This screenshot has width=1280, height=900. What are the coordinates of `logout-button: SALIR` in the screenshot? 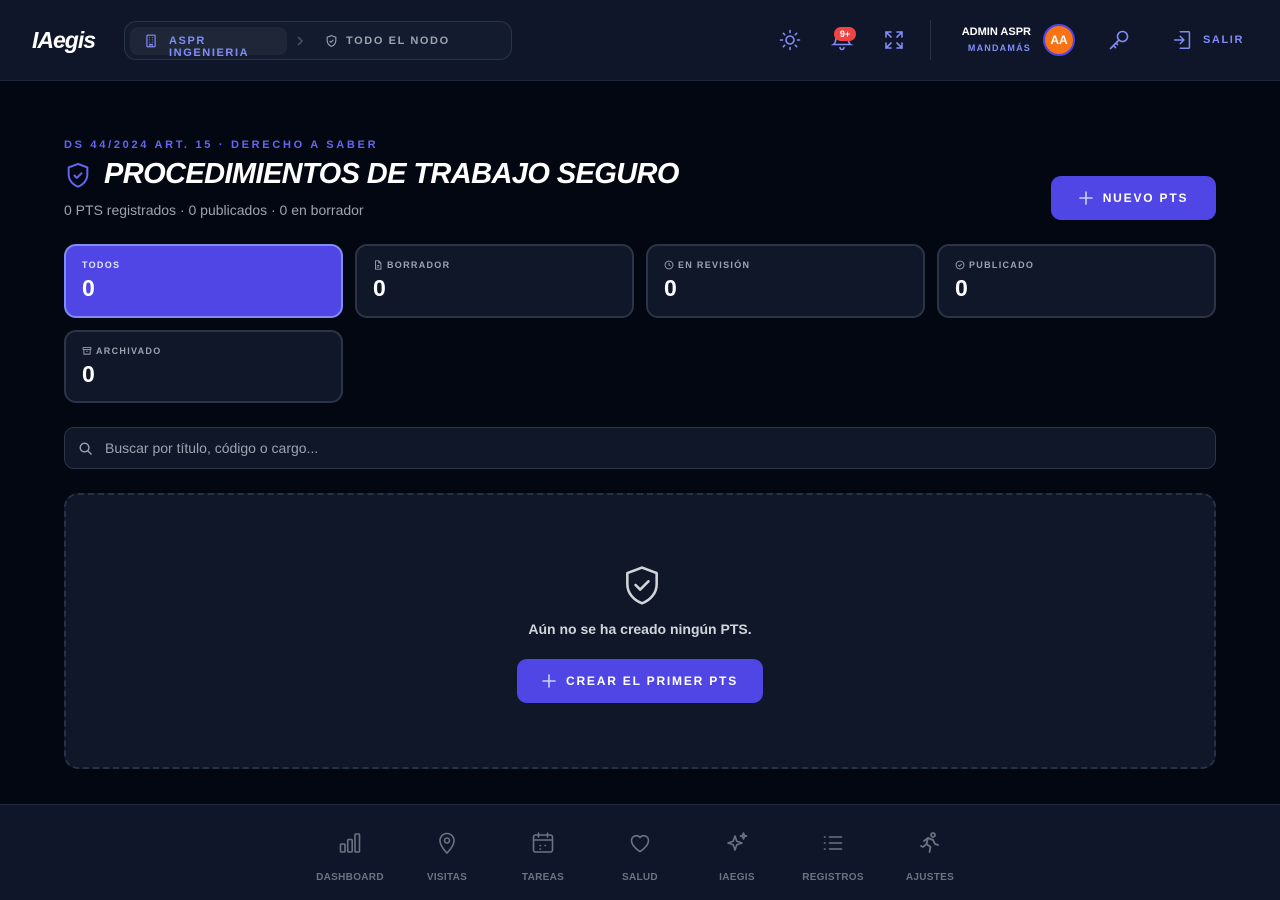 It's located at (1223, 40).